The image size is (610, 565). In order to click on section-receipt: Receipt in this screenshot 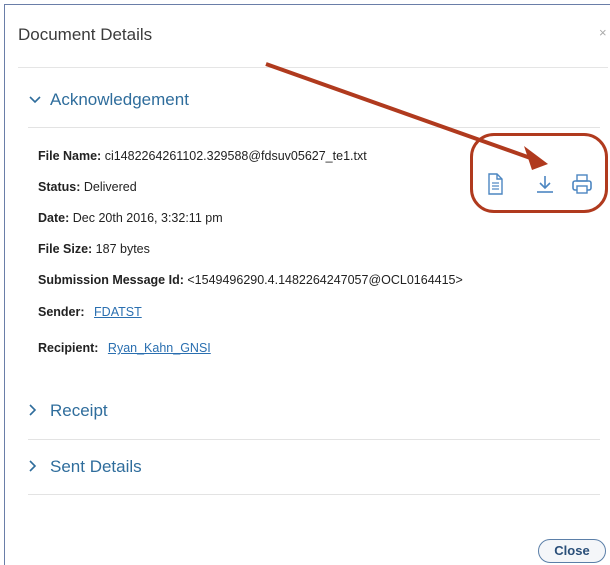, I will do `click(68, 411)`.